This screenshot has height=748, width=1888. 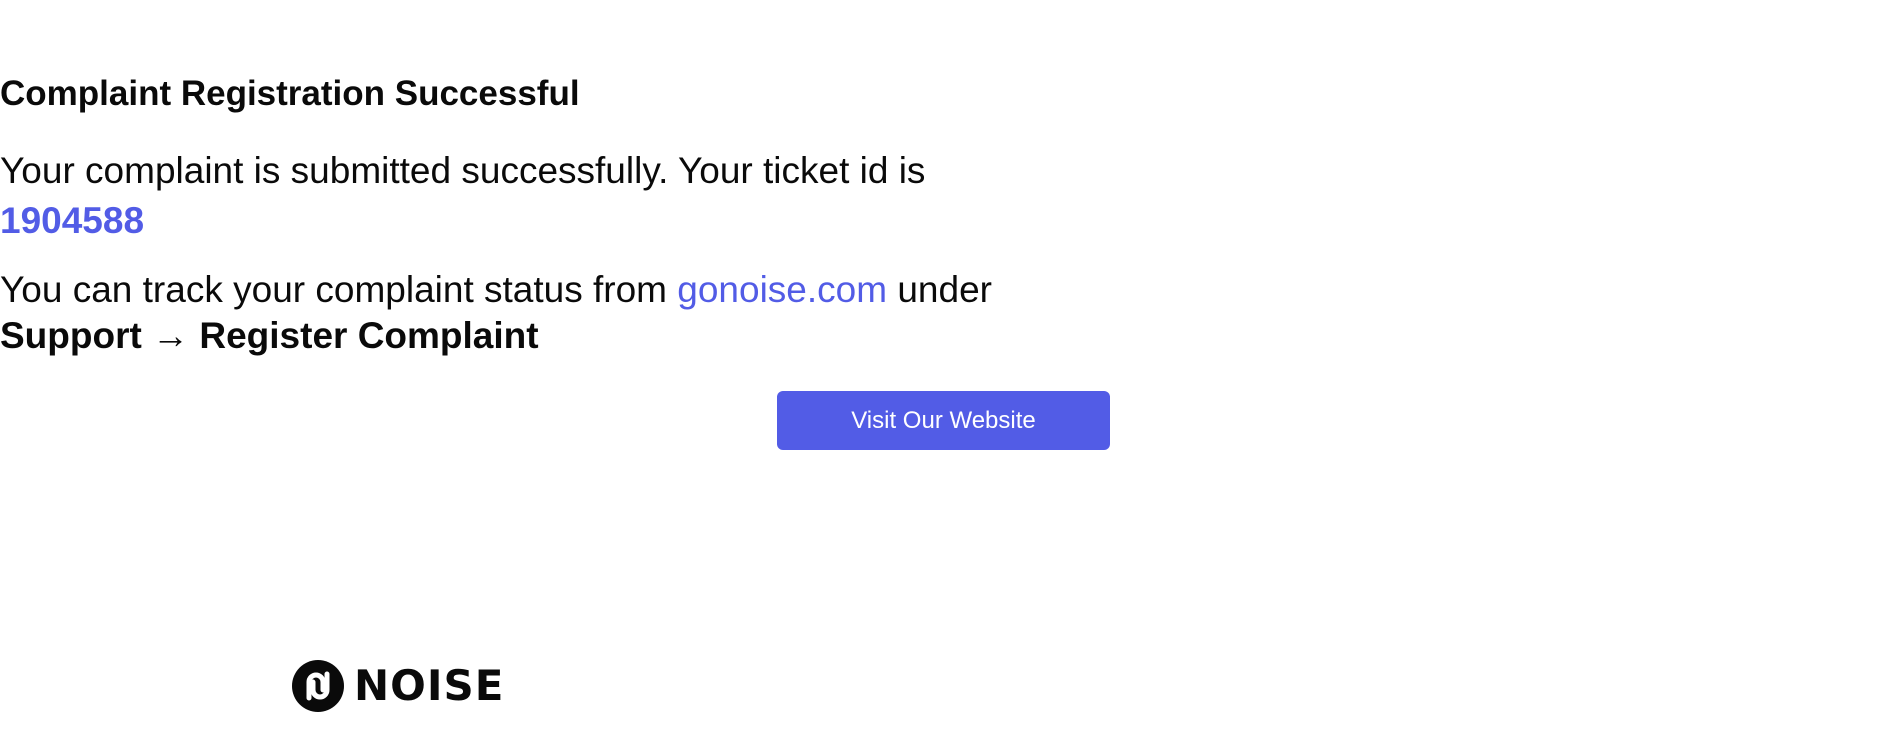 What do you see at coordinates (318, 686) in the screenshot?
I see `noise-logo-icon` at bounding box center [318, 686].